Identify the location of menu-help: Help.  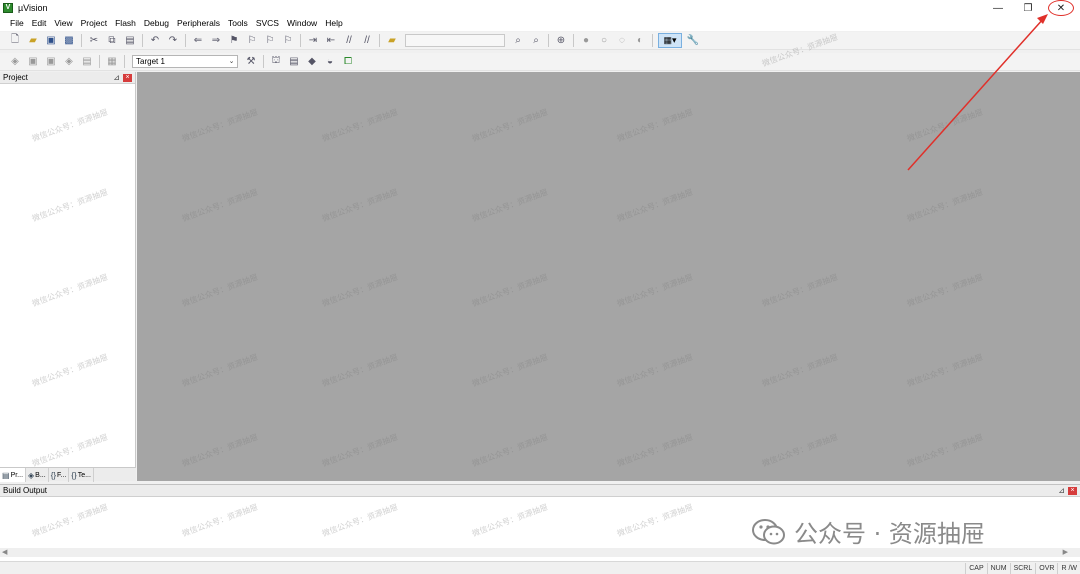
(333, 23).